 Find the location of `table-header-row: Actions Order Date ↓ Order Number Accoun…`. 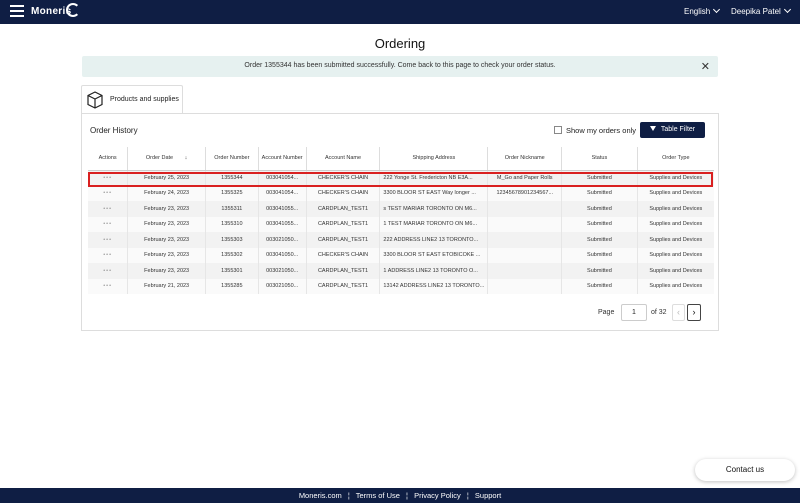

table-header-row: Actions Order Date ↓ Order Number Accoun… is located at coordinates (401, 159).